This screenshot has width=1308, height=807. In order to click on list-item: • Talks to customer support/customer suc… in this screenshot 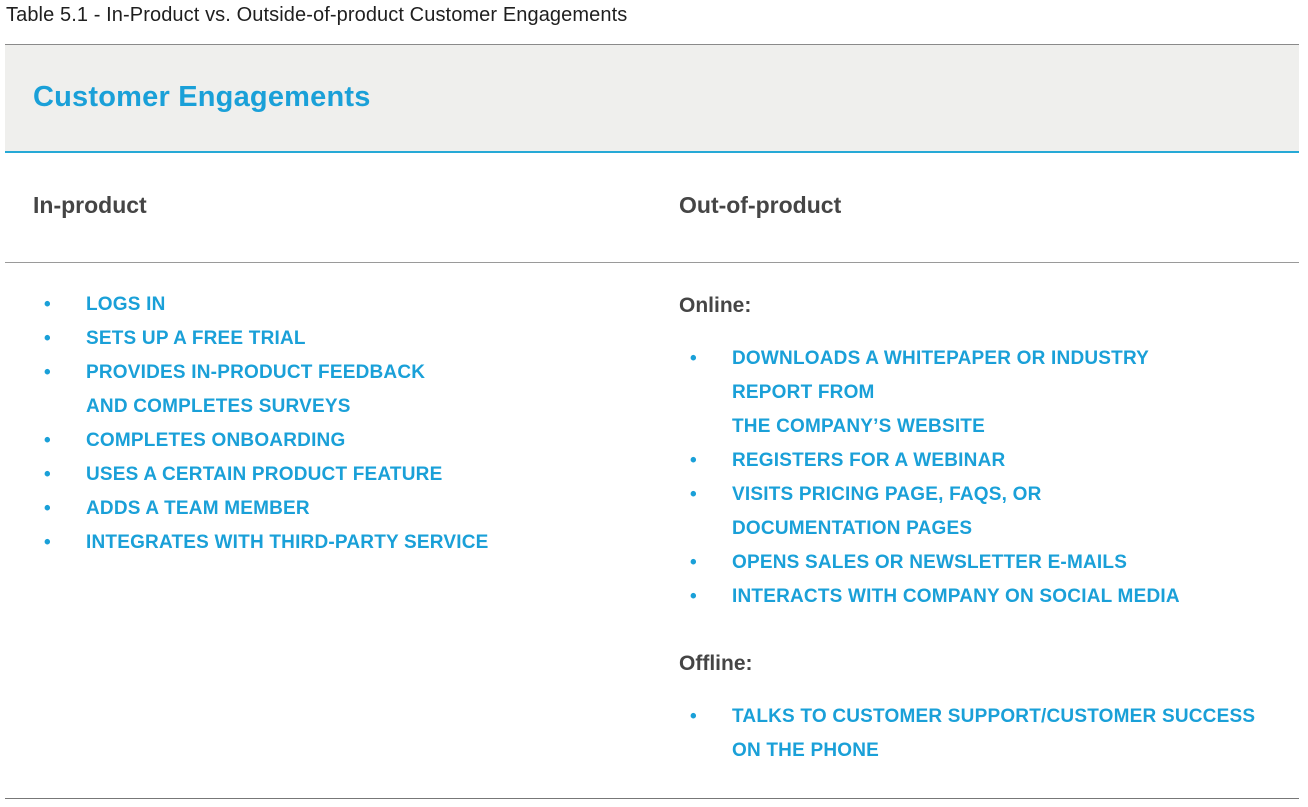, I will do `click(979, 734)`.